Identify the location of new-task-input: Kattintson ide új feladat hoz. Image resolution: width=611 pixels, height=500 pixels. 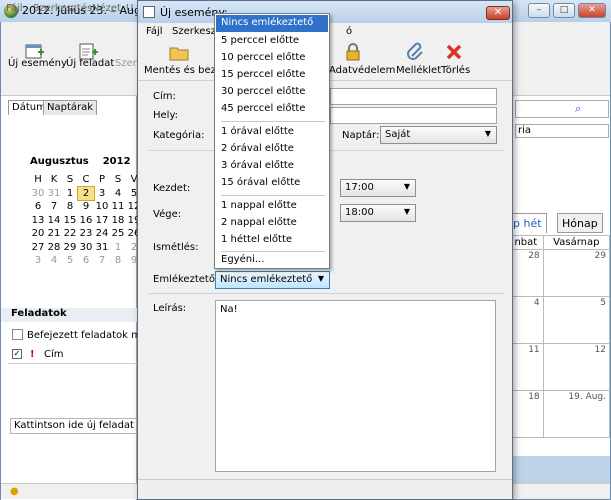
(74, 426).